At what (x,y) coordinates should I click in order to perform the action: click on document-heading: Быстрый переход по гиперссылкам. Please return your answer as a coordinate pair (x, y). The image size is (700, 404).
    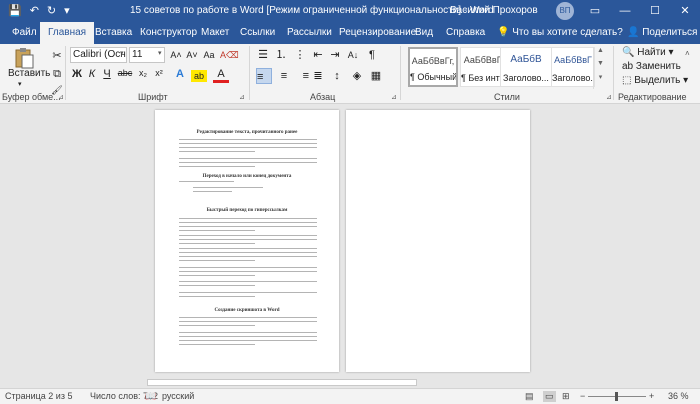
    Looking at the image, I should click on (247, 210).